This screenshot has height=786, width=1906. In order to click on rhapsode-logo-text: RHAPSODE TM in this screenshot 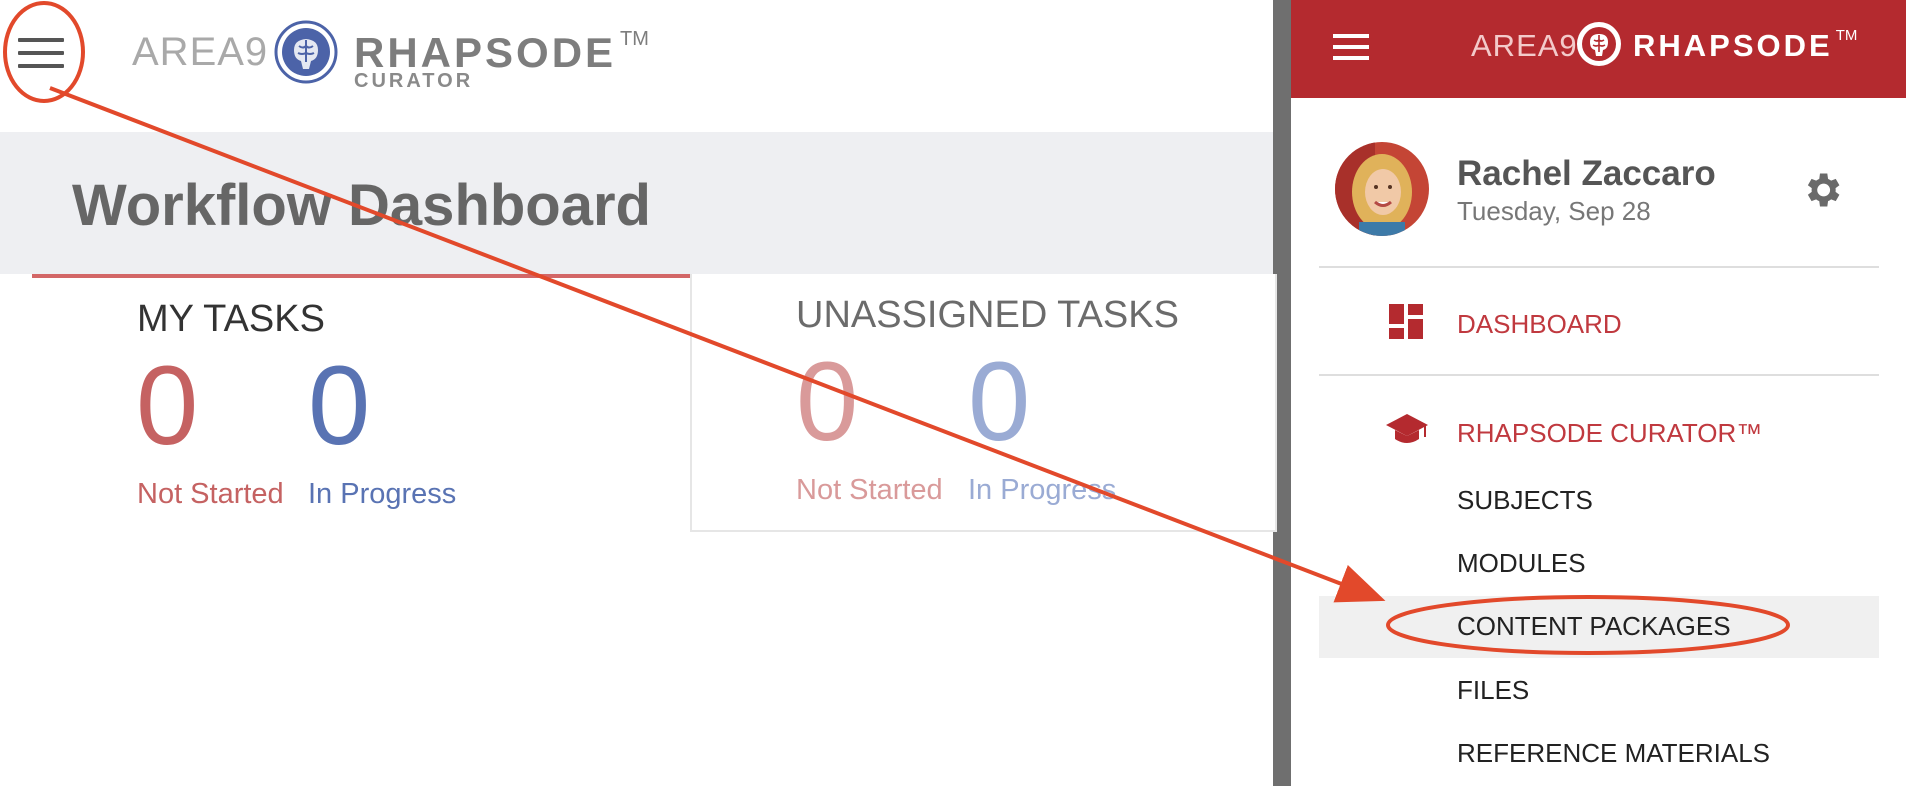, I will do `click(1745, 45)`.